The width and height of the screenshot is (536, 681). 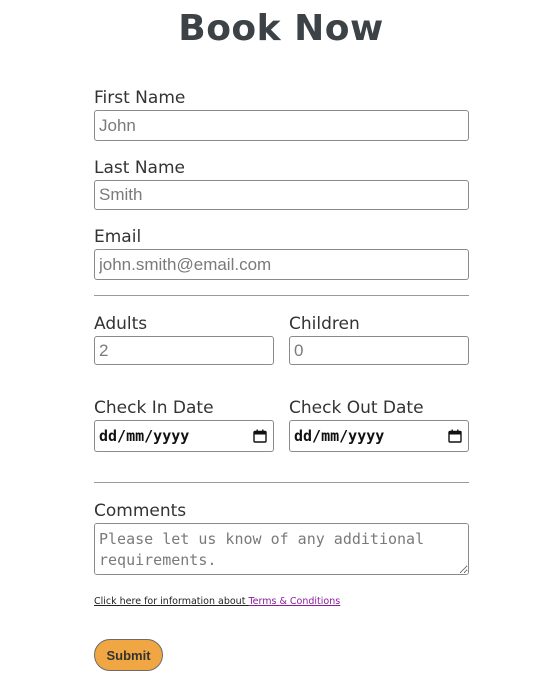 What do you see at coordinates (140, 98) in the screenshot?
I see `first-name-label: First Name` at bounding box center [140, 98].